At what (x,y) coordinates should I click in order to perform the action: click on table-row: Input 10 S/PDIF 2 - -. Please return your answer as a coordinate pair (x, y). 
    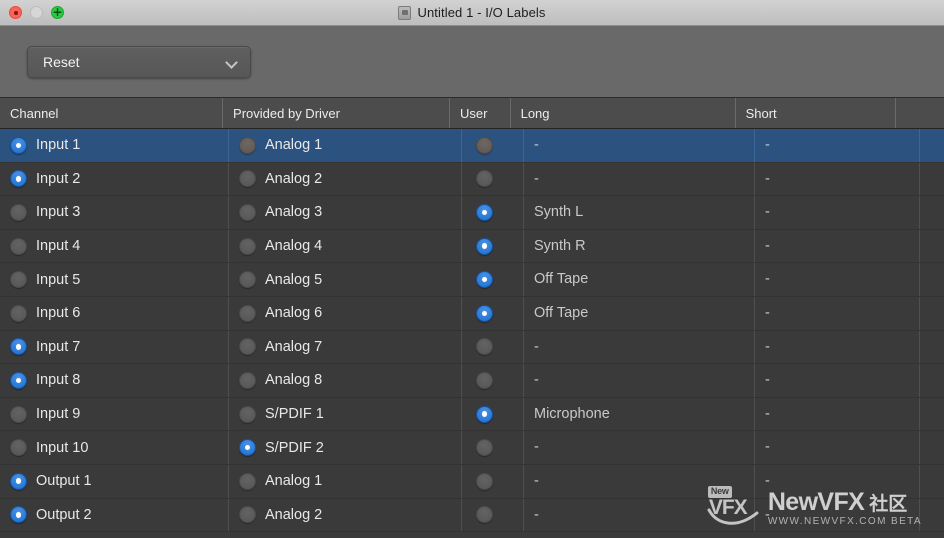
    Looking at the image, I should click on (472, 448).